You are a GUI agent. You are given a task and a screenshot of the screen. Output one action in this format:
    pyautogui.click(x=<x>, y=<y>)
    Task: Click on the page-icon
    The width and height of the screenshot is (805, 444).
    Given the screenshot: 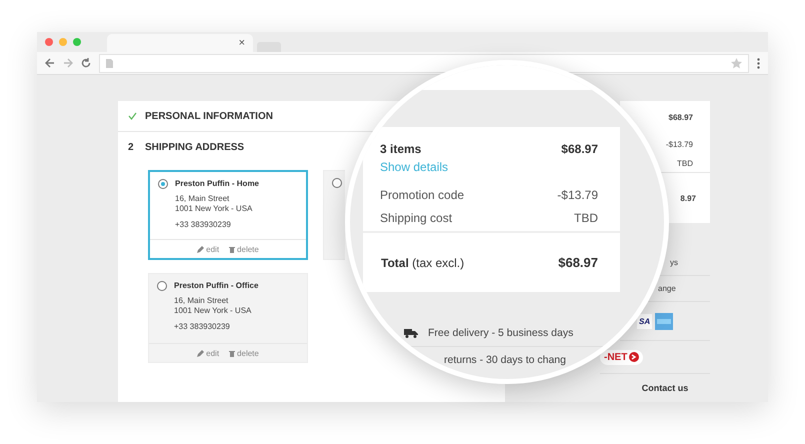 What is the action you would take?
    pyautogui.click(x=109, y=63)
    